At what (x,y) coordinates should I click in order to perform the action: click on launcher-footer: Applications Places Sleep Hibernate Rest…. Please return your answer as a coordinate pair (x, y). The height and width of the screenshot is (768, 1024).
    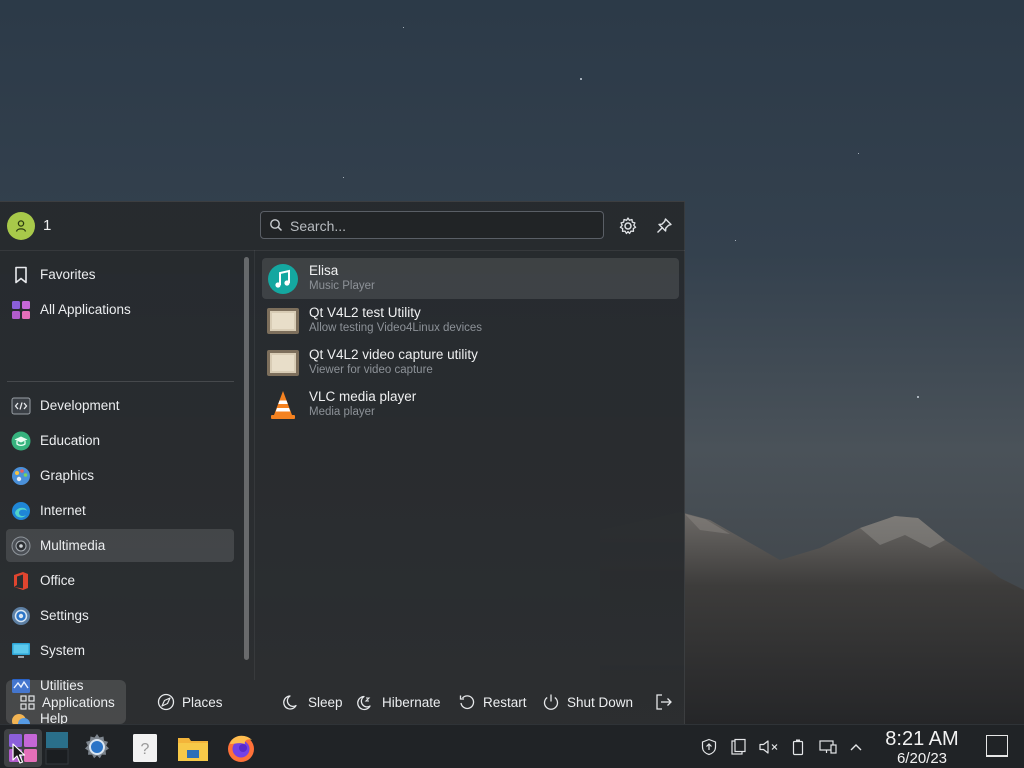
    Looking at the image, I should click on (342, 702).